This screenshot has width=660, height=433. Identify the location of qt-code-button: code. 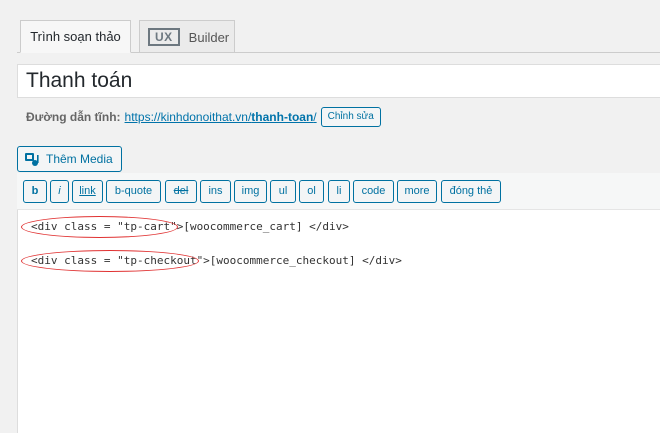
(373, 191).